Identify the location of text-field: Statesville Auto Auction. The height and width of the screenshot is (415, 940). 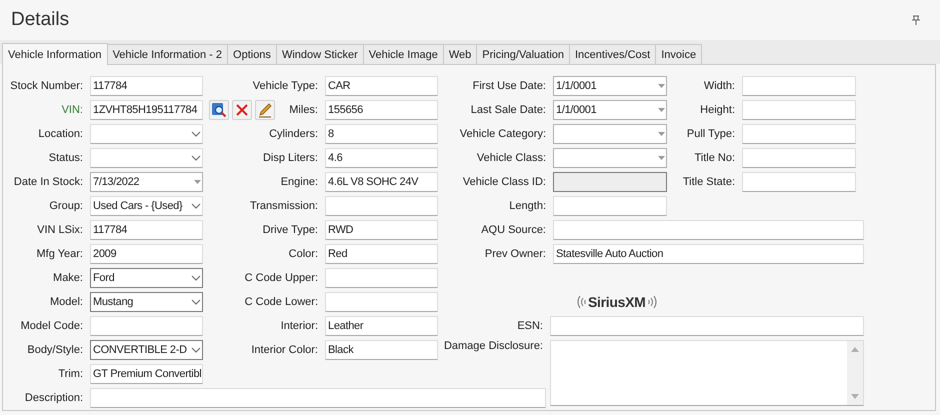
(708, 254).